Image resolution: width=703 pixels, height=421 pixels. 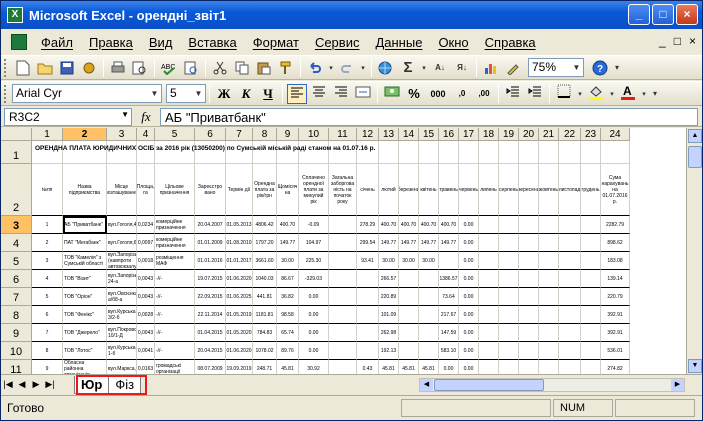 I want to click on copy-icon, so click(x=242, y=68).